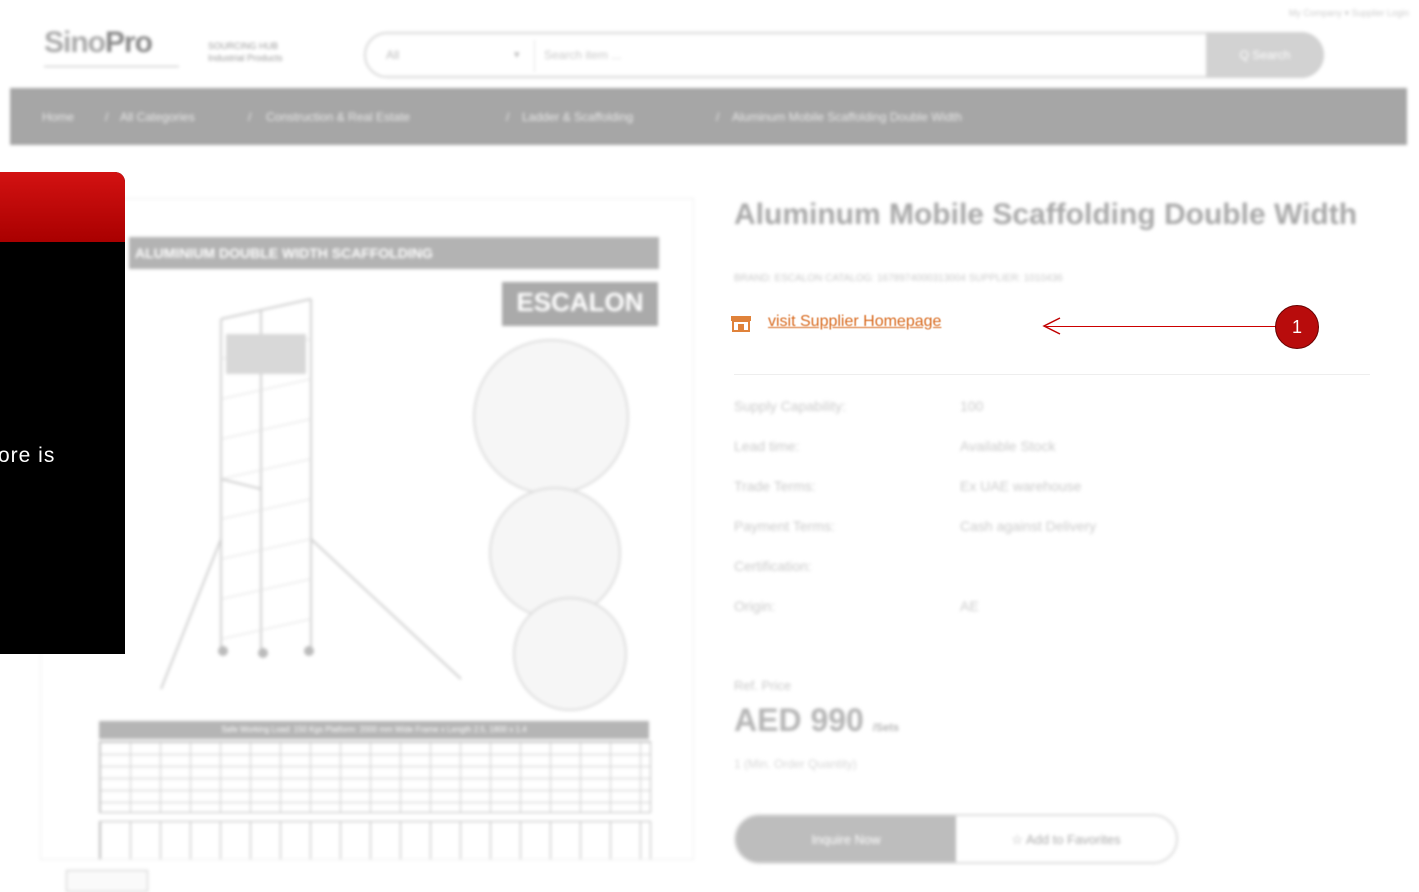 Image resolution: width=1419 pixels, height=892 pixels. What do you see at coordinates (366, 878) in the screenshot?
I see `thumbnail-strip` at bounding box center [366, 878].